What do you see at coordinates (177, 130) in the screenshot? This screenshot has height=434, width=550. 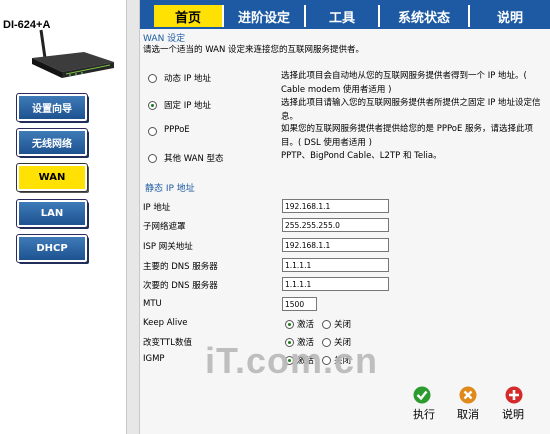 I see `option-pppoe-label: PPPoE` at bounding box center [177, 130].